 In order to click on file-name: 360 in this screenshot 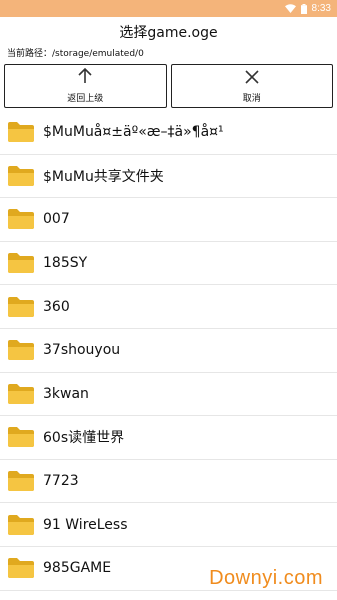, I will do `click(56, 306)`.